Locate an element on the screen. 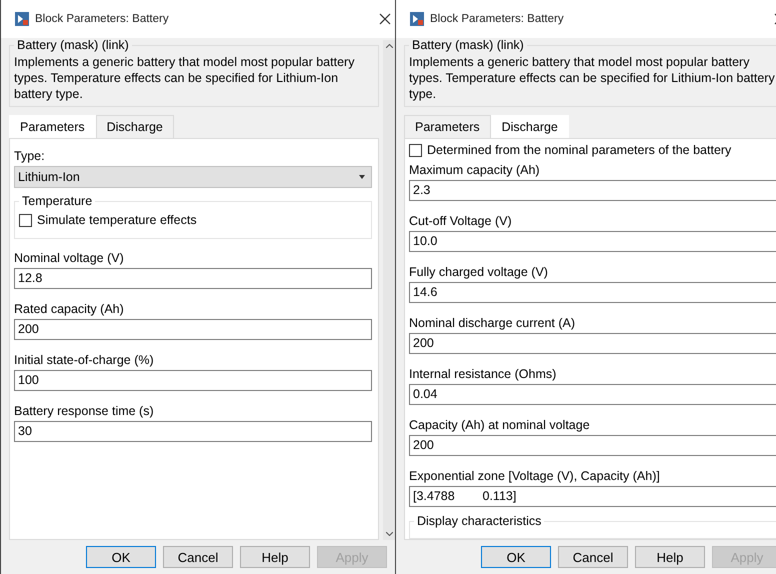  field-label: Capacity (Ah) at nominal voltage is located at coordinates (500, 425).